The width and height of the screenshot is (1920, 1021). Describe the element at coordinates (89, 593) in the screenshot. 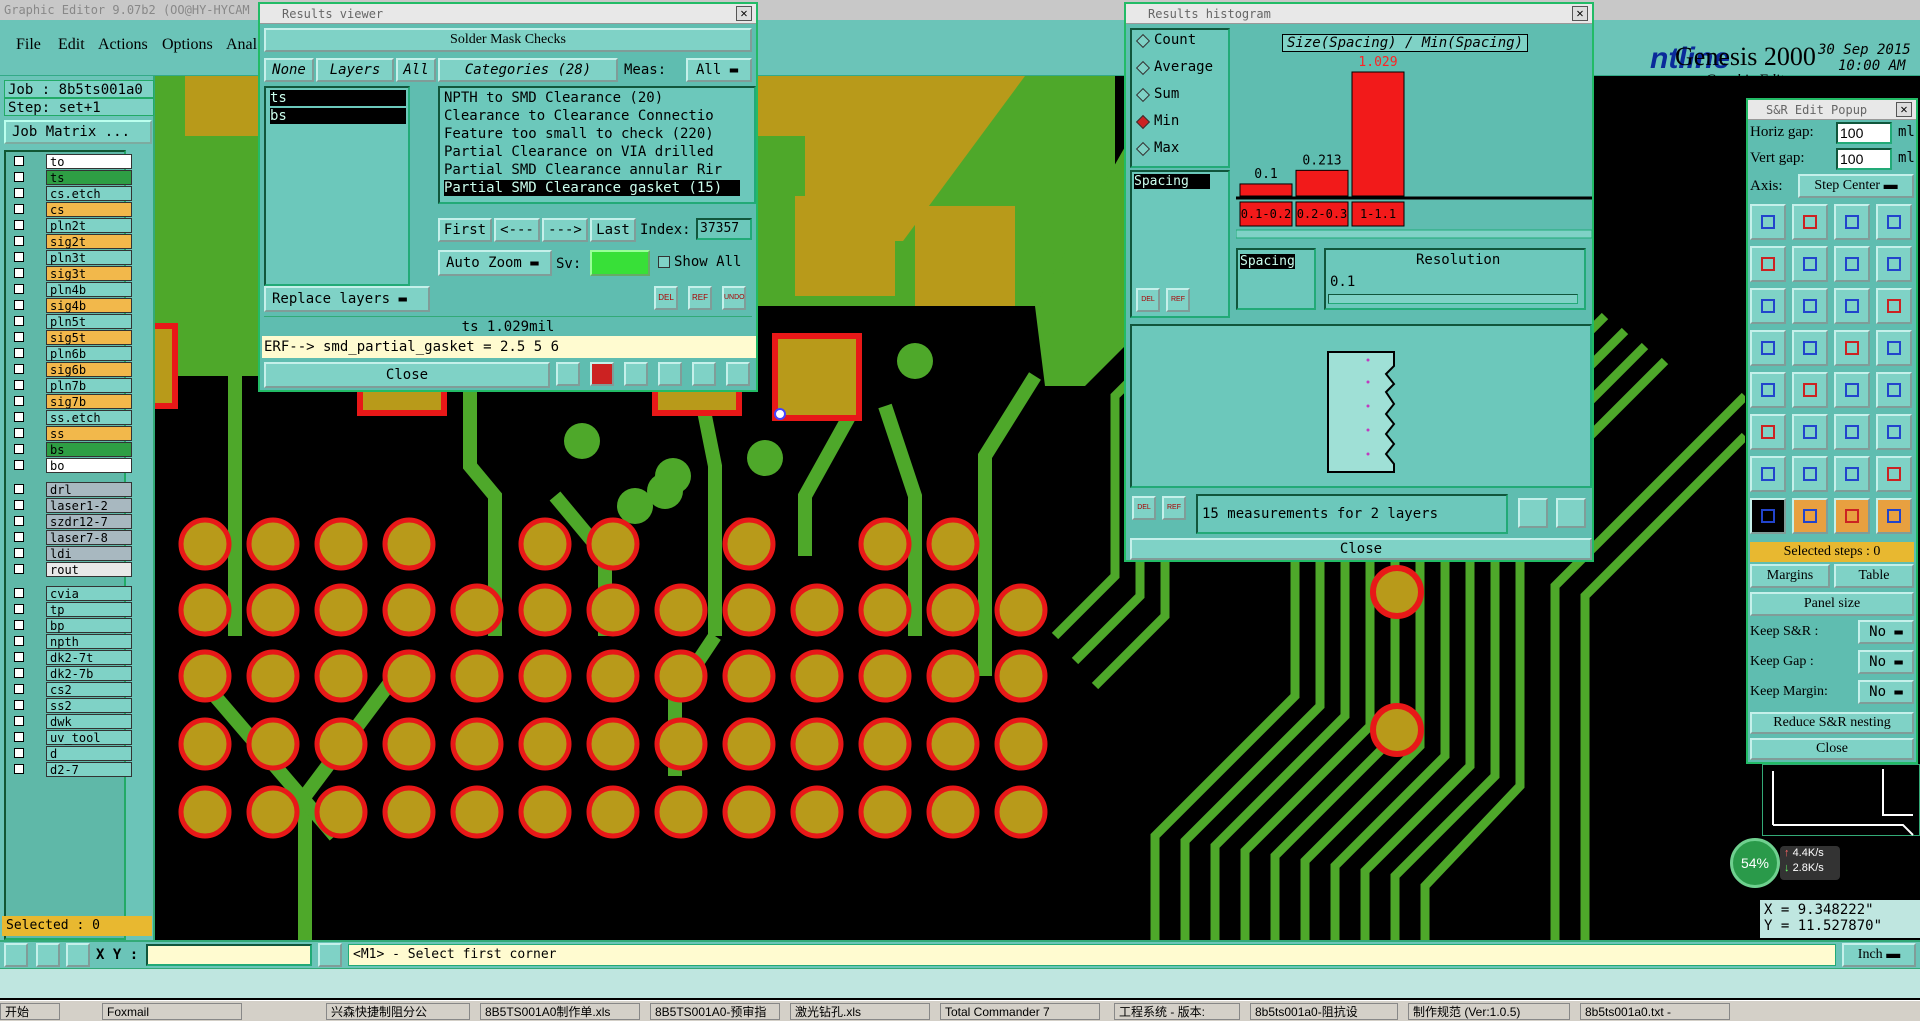

I see `layer-name: cvia` at that location.